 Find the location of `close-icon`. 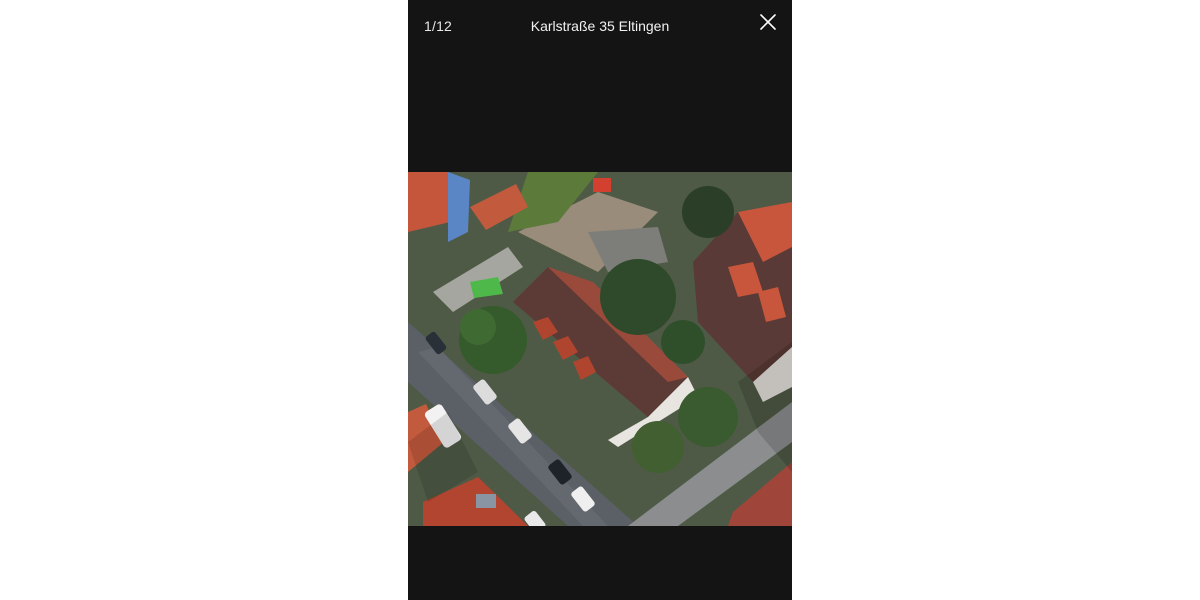

close-icon is located at coordinates (768, 22).